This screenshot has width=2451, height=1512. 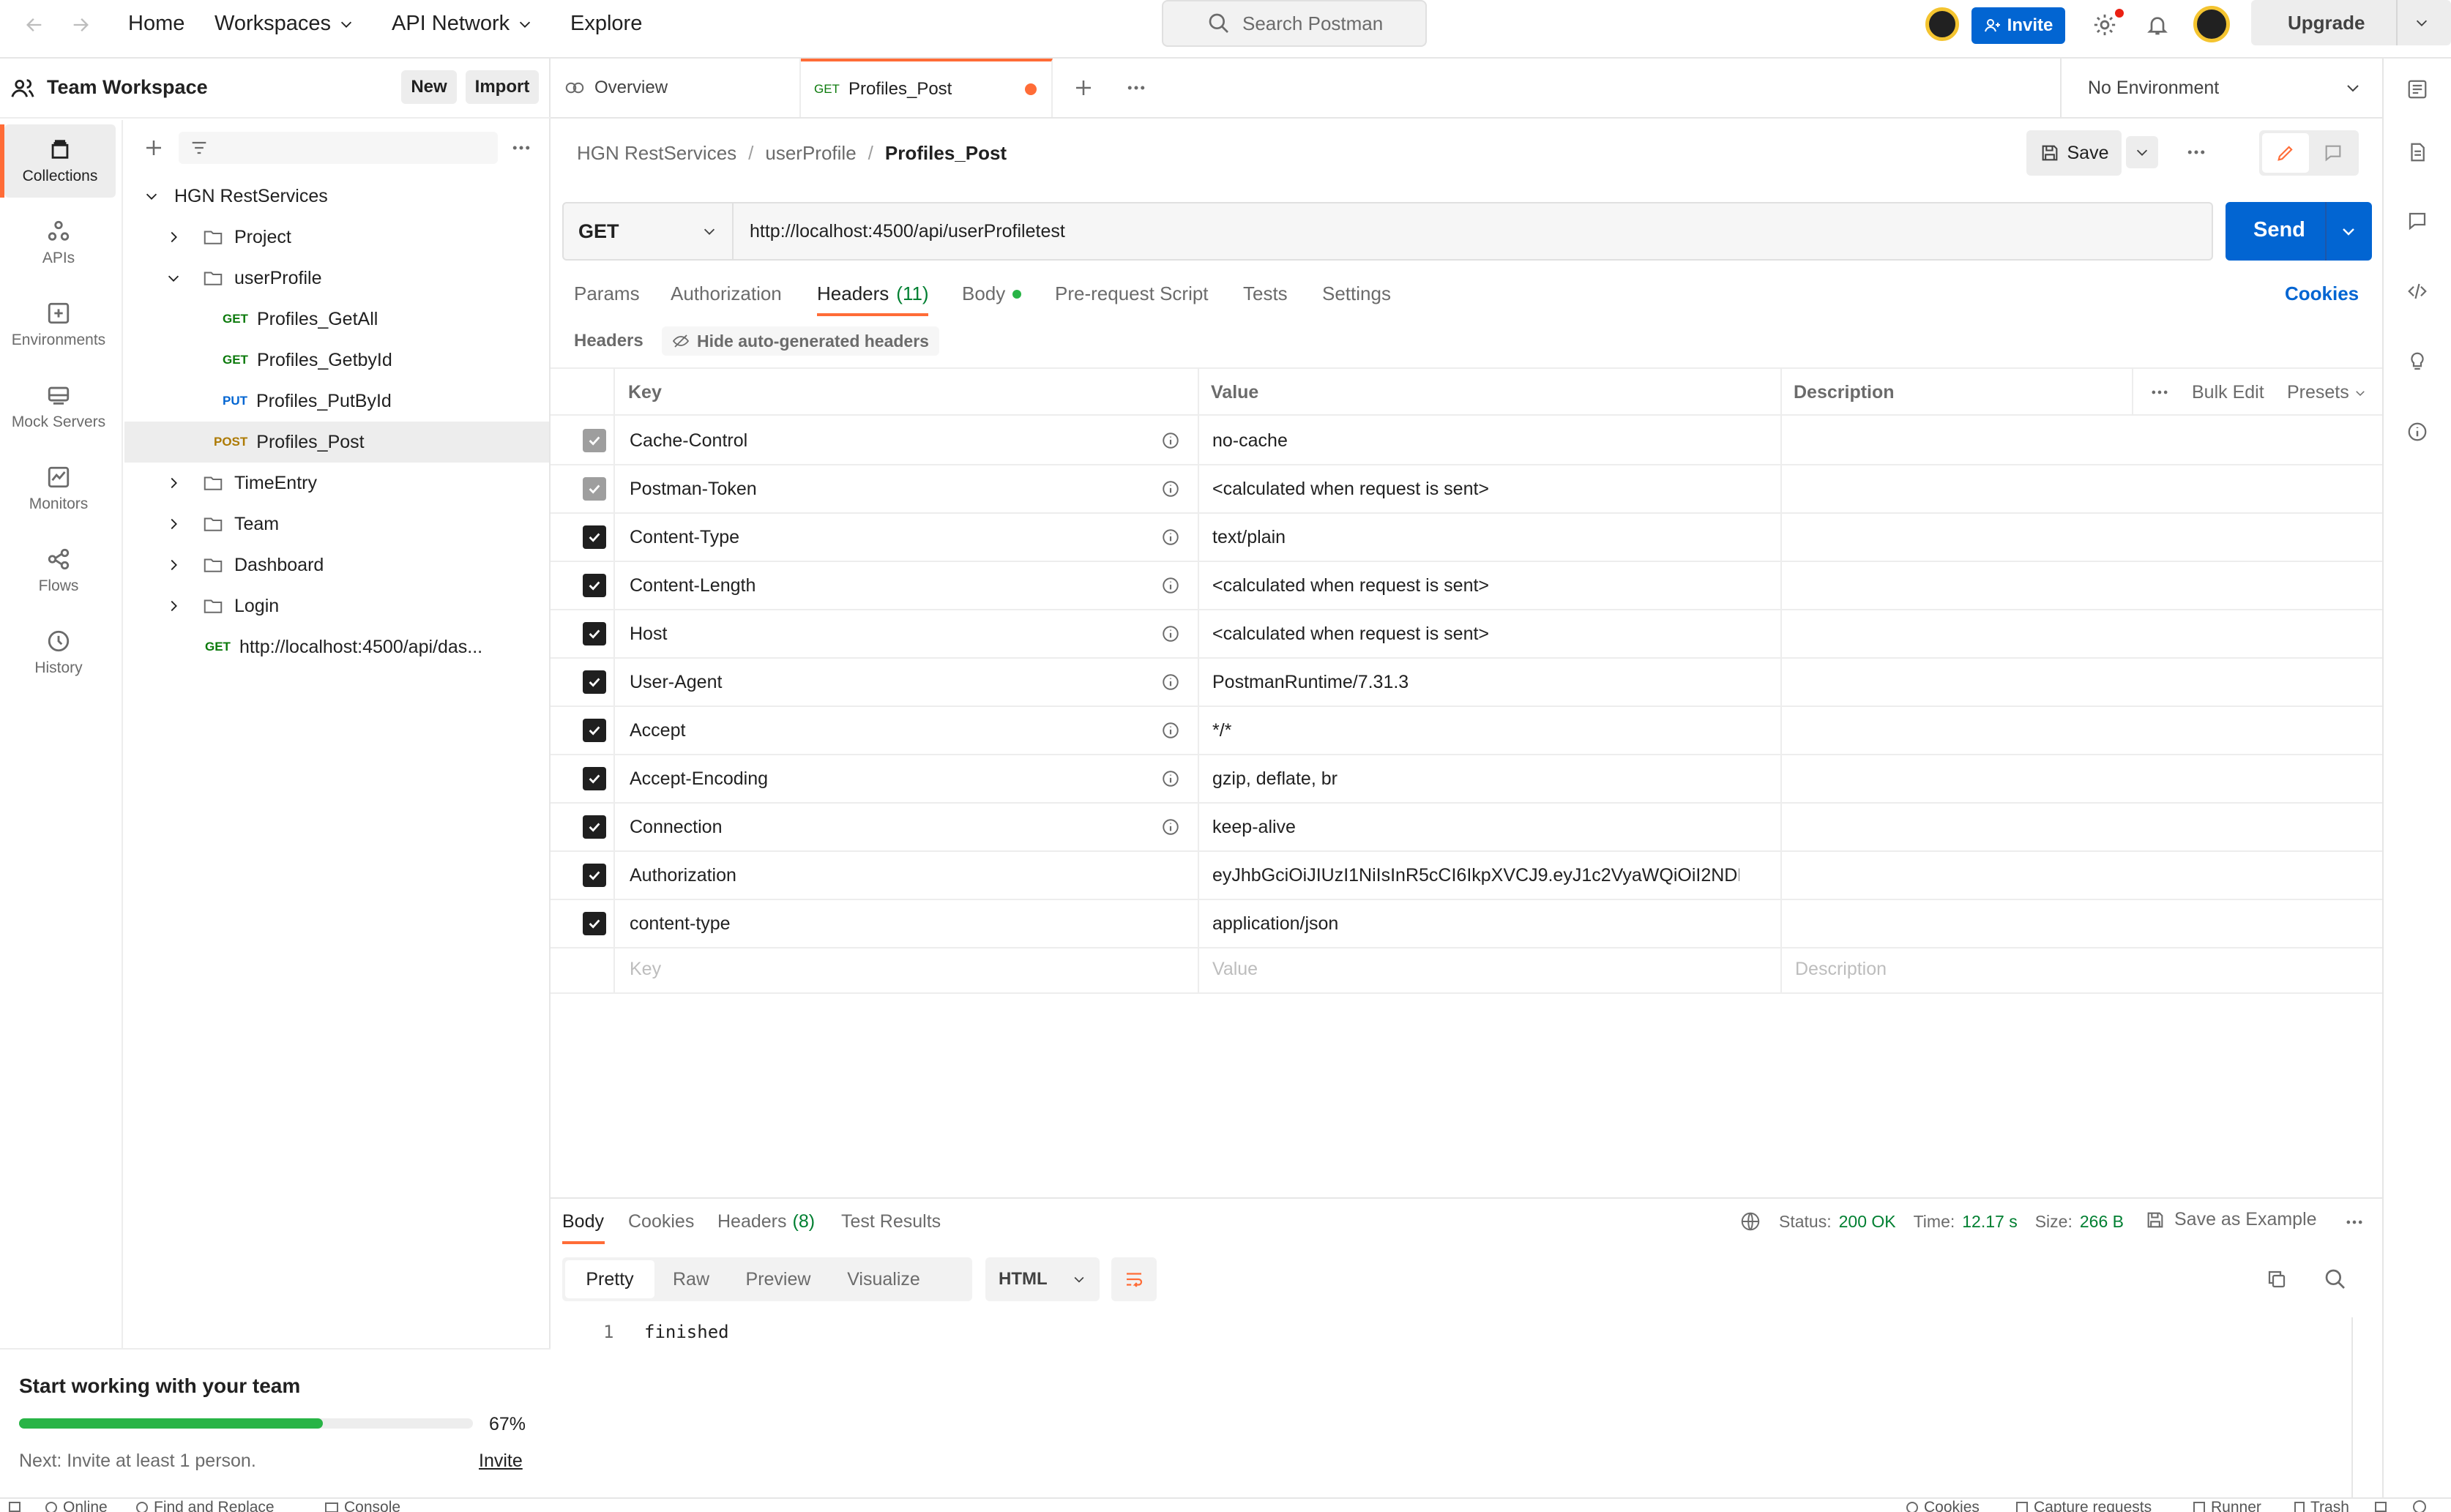 I want to click on more-options-icon, so click(x=521, y=148).